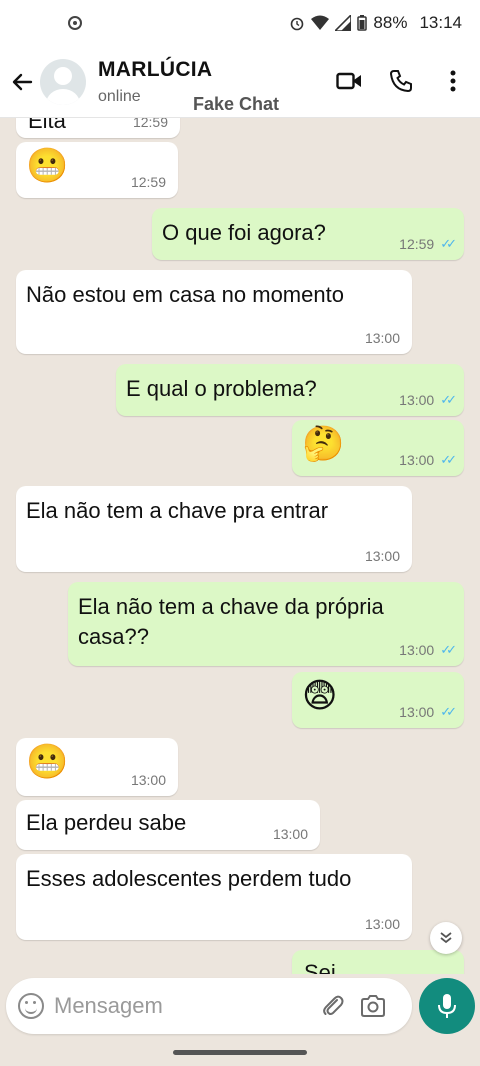 This screenshot has height=1066, width=480. I want to click on double-chevron-down-icon, so click(446, 938).